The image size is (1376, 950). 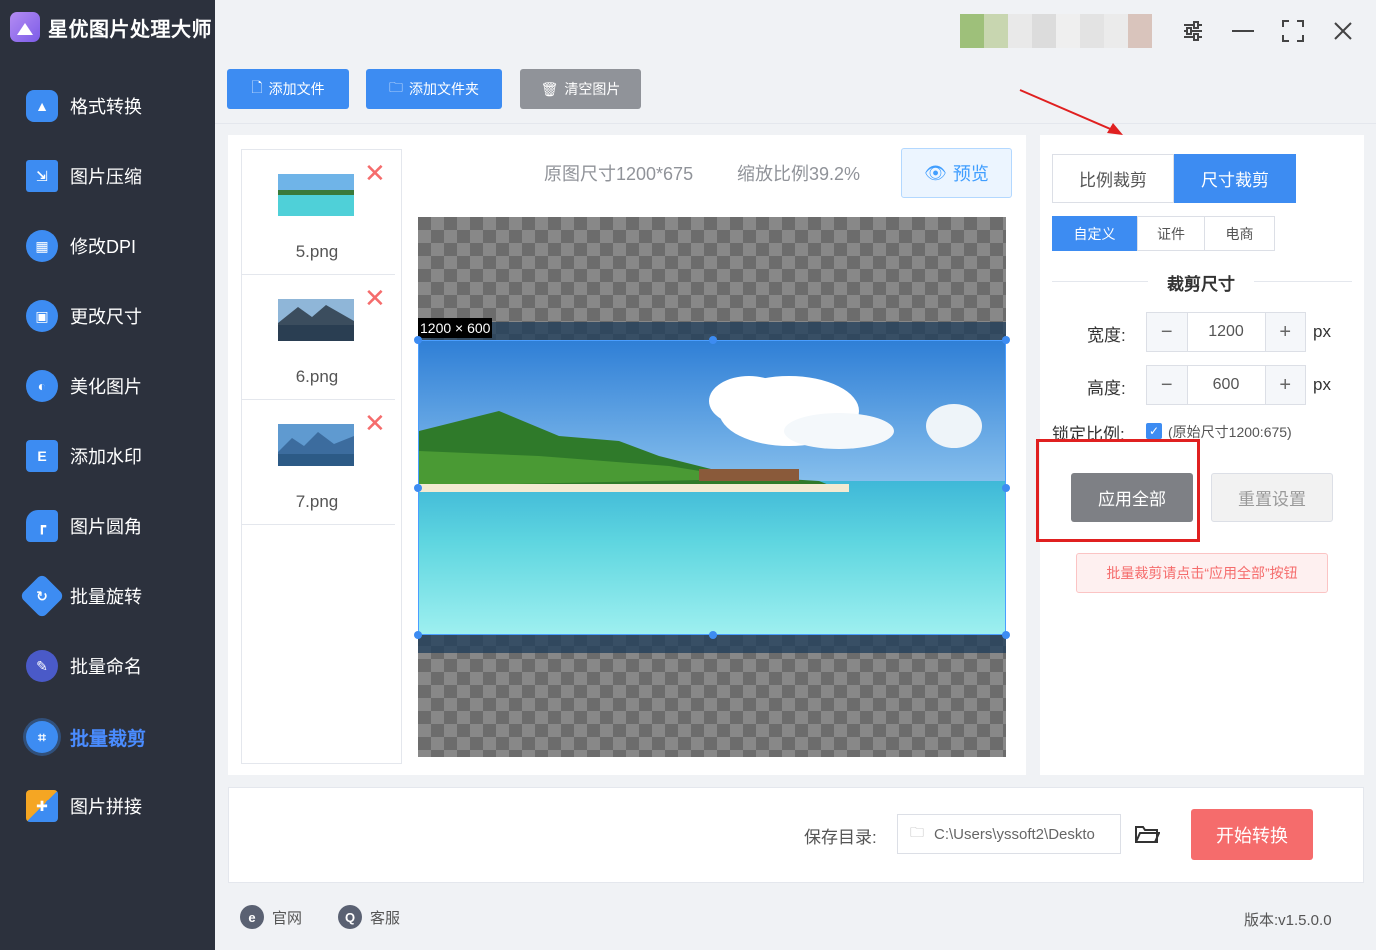 What do you see at coordinates (1272, 497) in the screenshot?
I see `reset-button: 重置设置` at bounding box center [1272, 497].